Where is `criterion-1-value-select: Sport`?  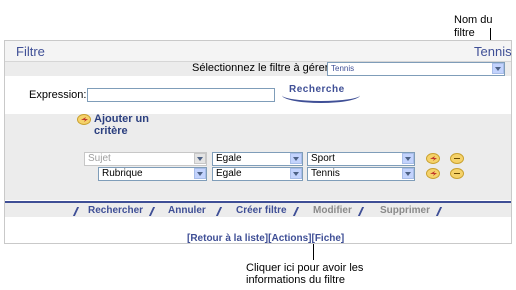
criterion-1-value-select: Sport is located at coordinates (361, 159).